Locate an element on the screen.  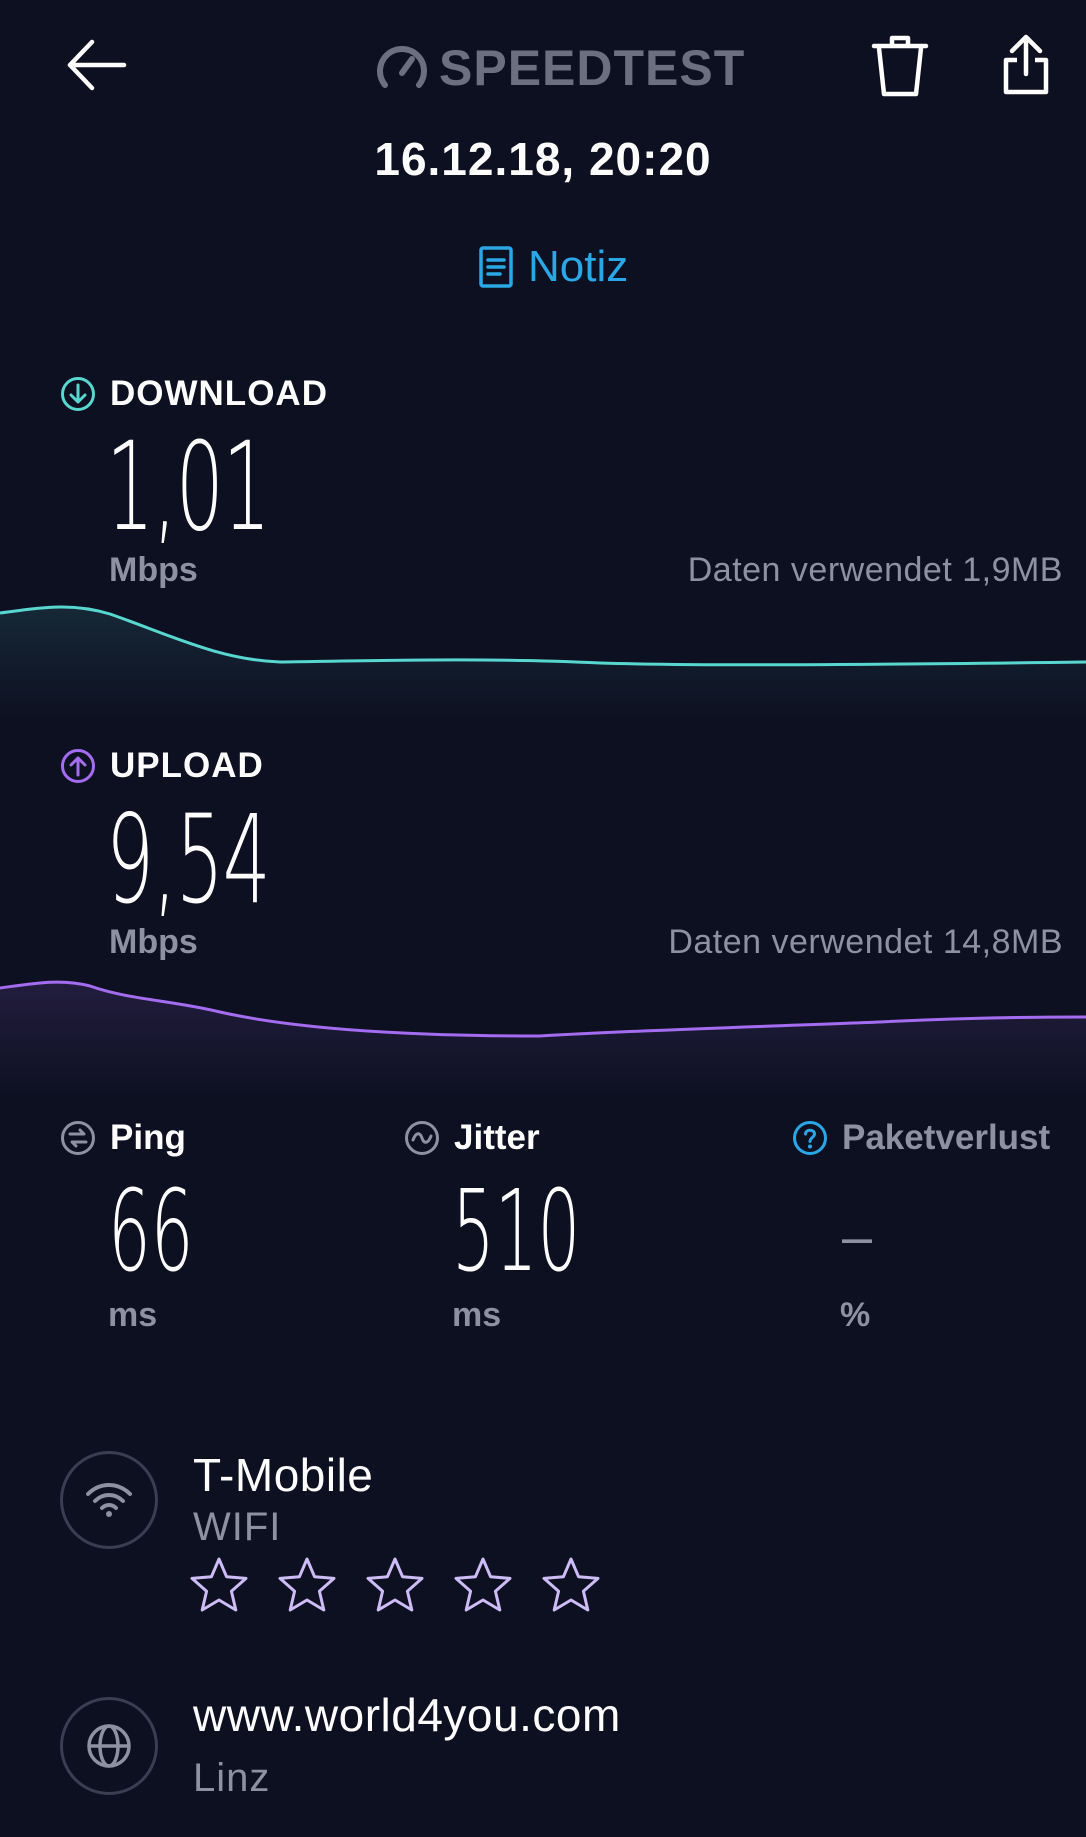
packet-loss-unit: % is located at coordinates (855, 1315).